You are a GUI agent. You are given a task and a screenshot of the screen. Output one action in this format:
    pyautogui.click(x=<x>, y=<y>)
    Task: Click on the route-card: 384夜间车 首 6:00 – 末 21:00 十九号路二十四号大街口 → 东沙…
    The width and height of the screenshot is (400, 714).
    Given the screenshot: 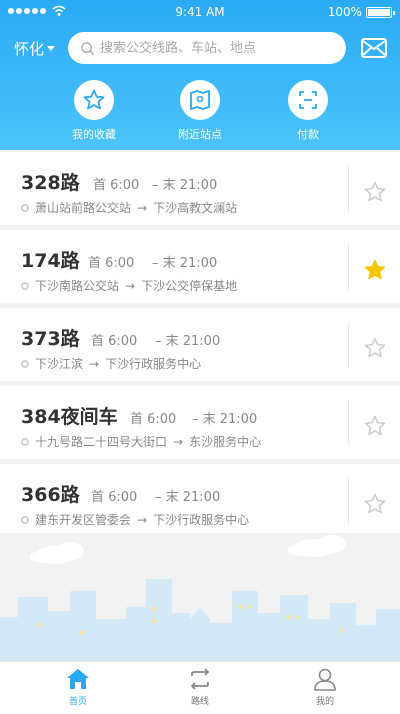 What is the action you would take?
    pyautogui.click(x=200, y=422)
    